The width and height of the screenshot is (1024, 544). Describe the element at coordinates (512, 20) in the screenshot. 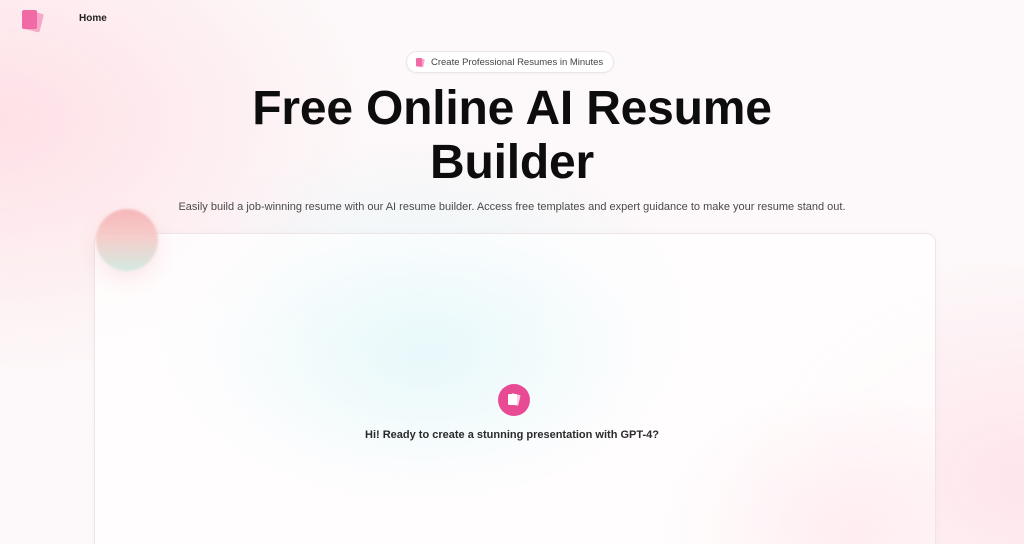

I see `top-navigation: Home` at that location.